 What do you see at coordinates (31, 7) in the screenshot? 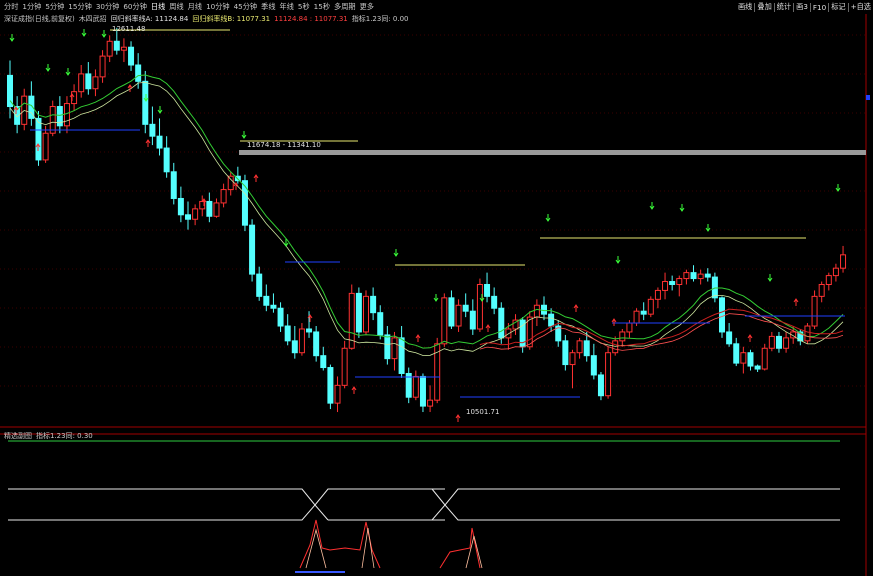
I see `timeframe-tab-1: 1分钟` at bounding box center [31, 7].